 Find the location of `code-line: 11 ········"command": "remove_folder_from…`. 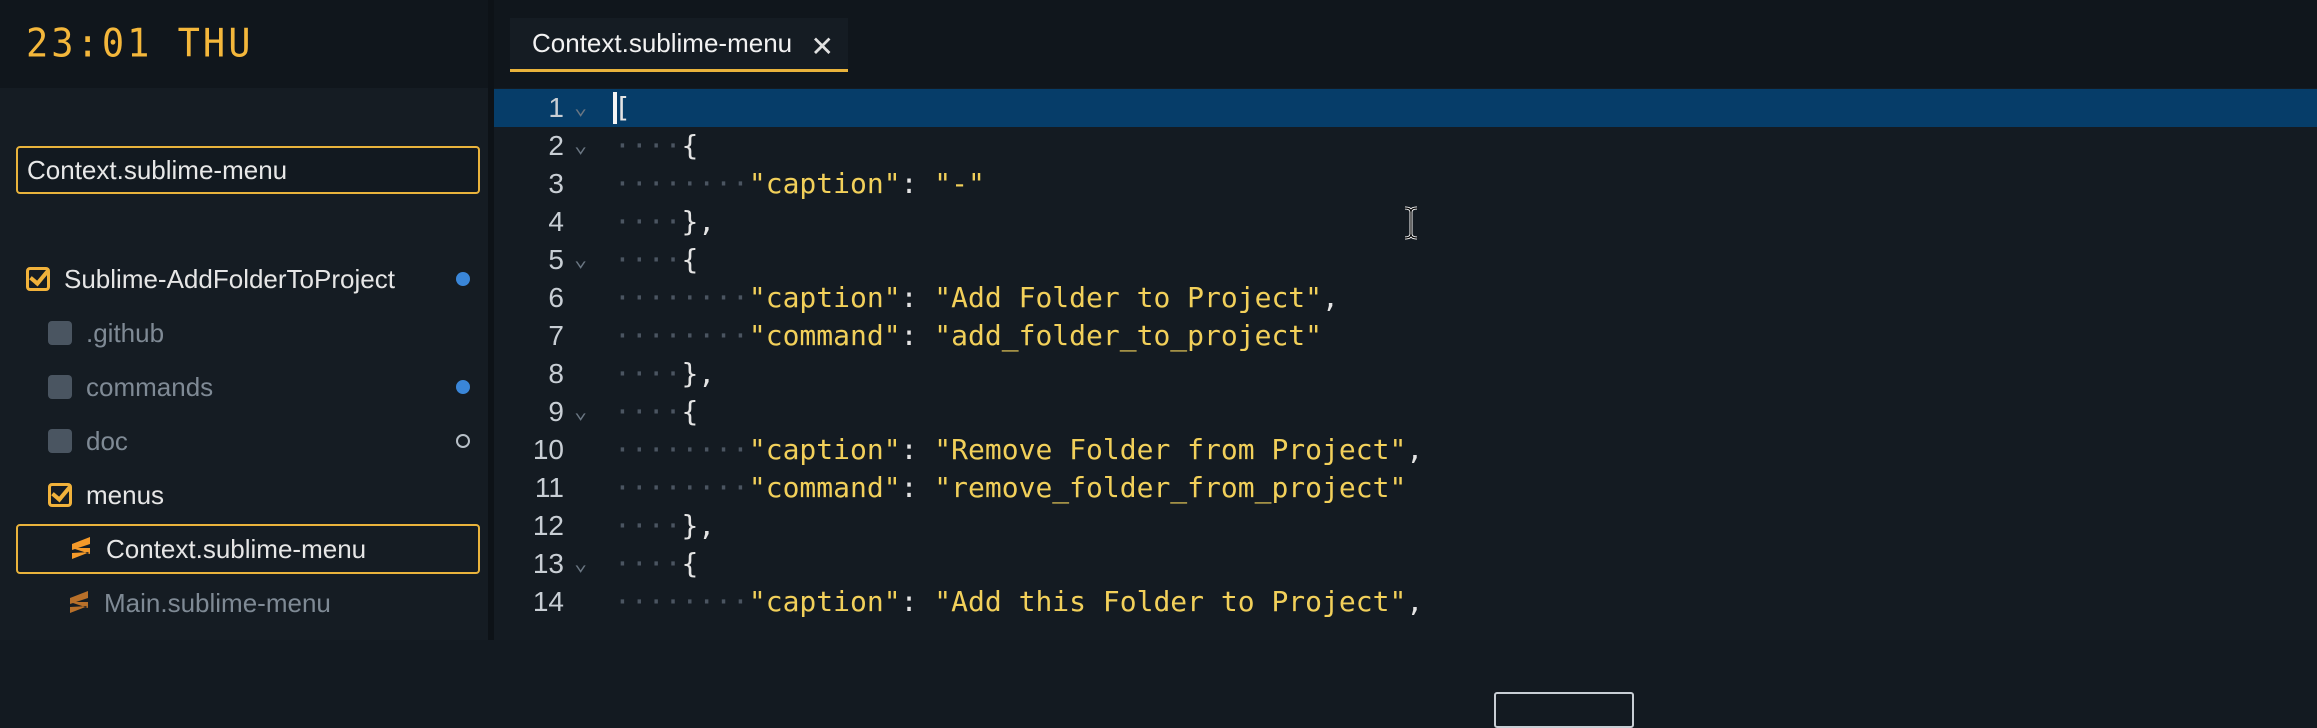

code-line: 11 ········"command": "remove_folder_from… is located at coordinates (1405, 488).